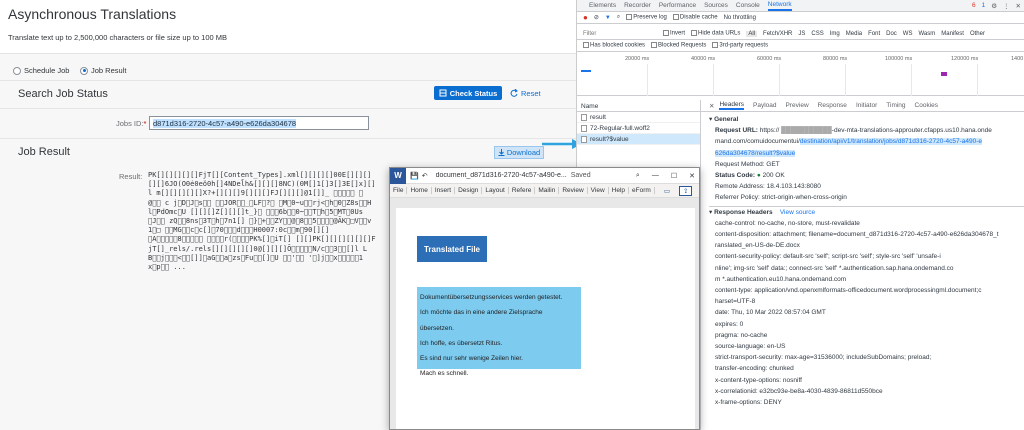 This screenshot has height=430, width=1024. What do you see at coordinates (638, 117) in the screenshot?
I see `request-row: result` at bounding box center [638, 117].